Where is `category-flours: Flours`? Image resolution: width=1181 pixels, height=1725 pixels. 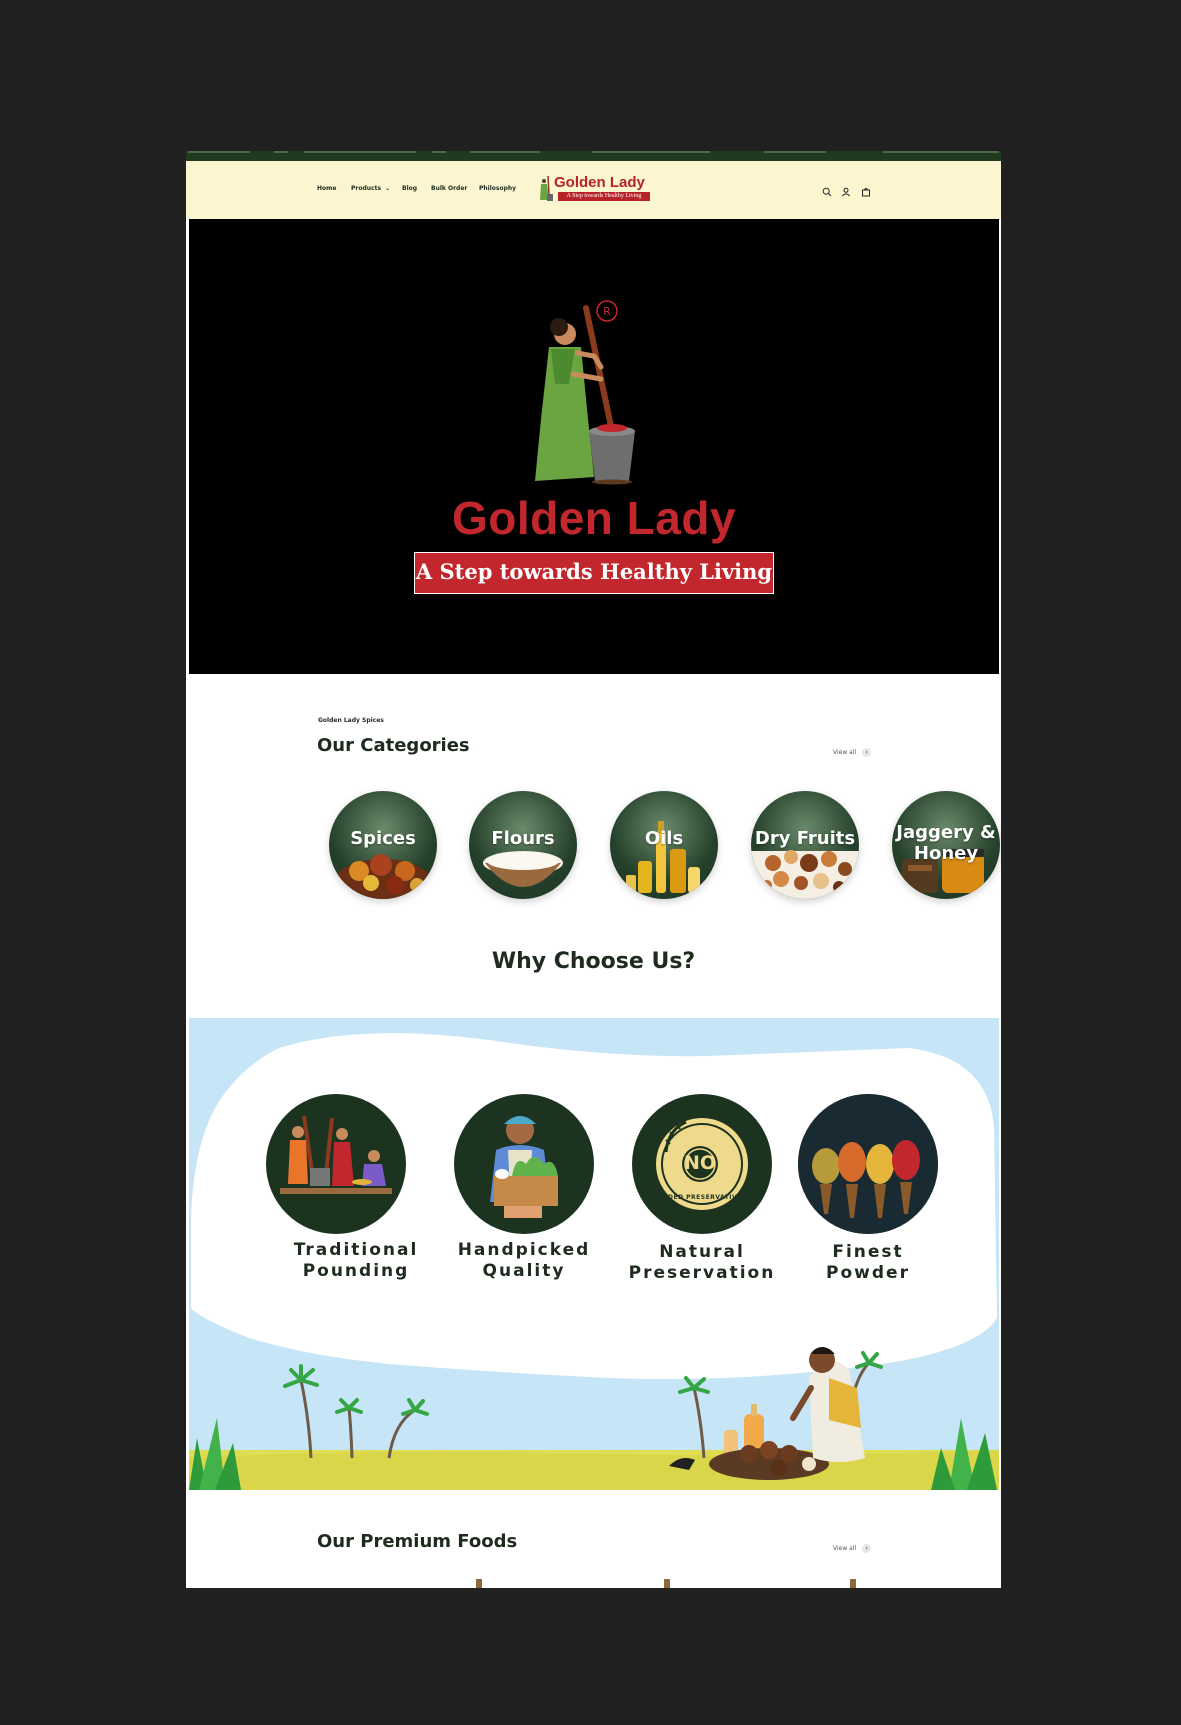
category-flours: Flours is located at coordinates (523, 845).